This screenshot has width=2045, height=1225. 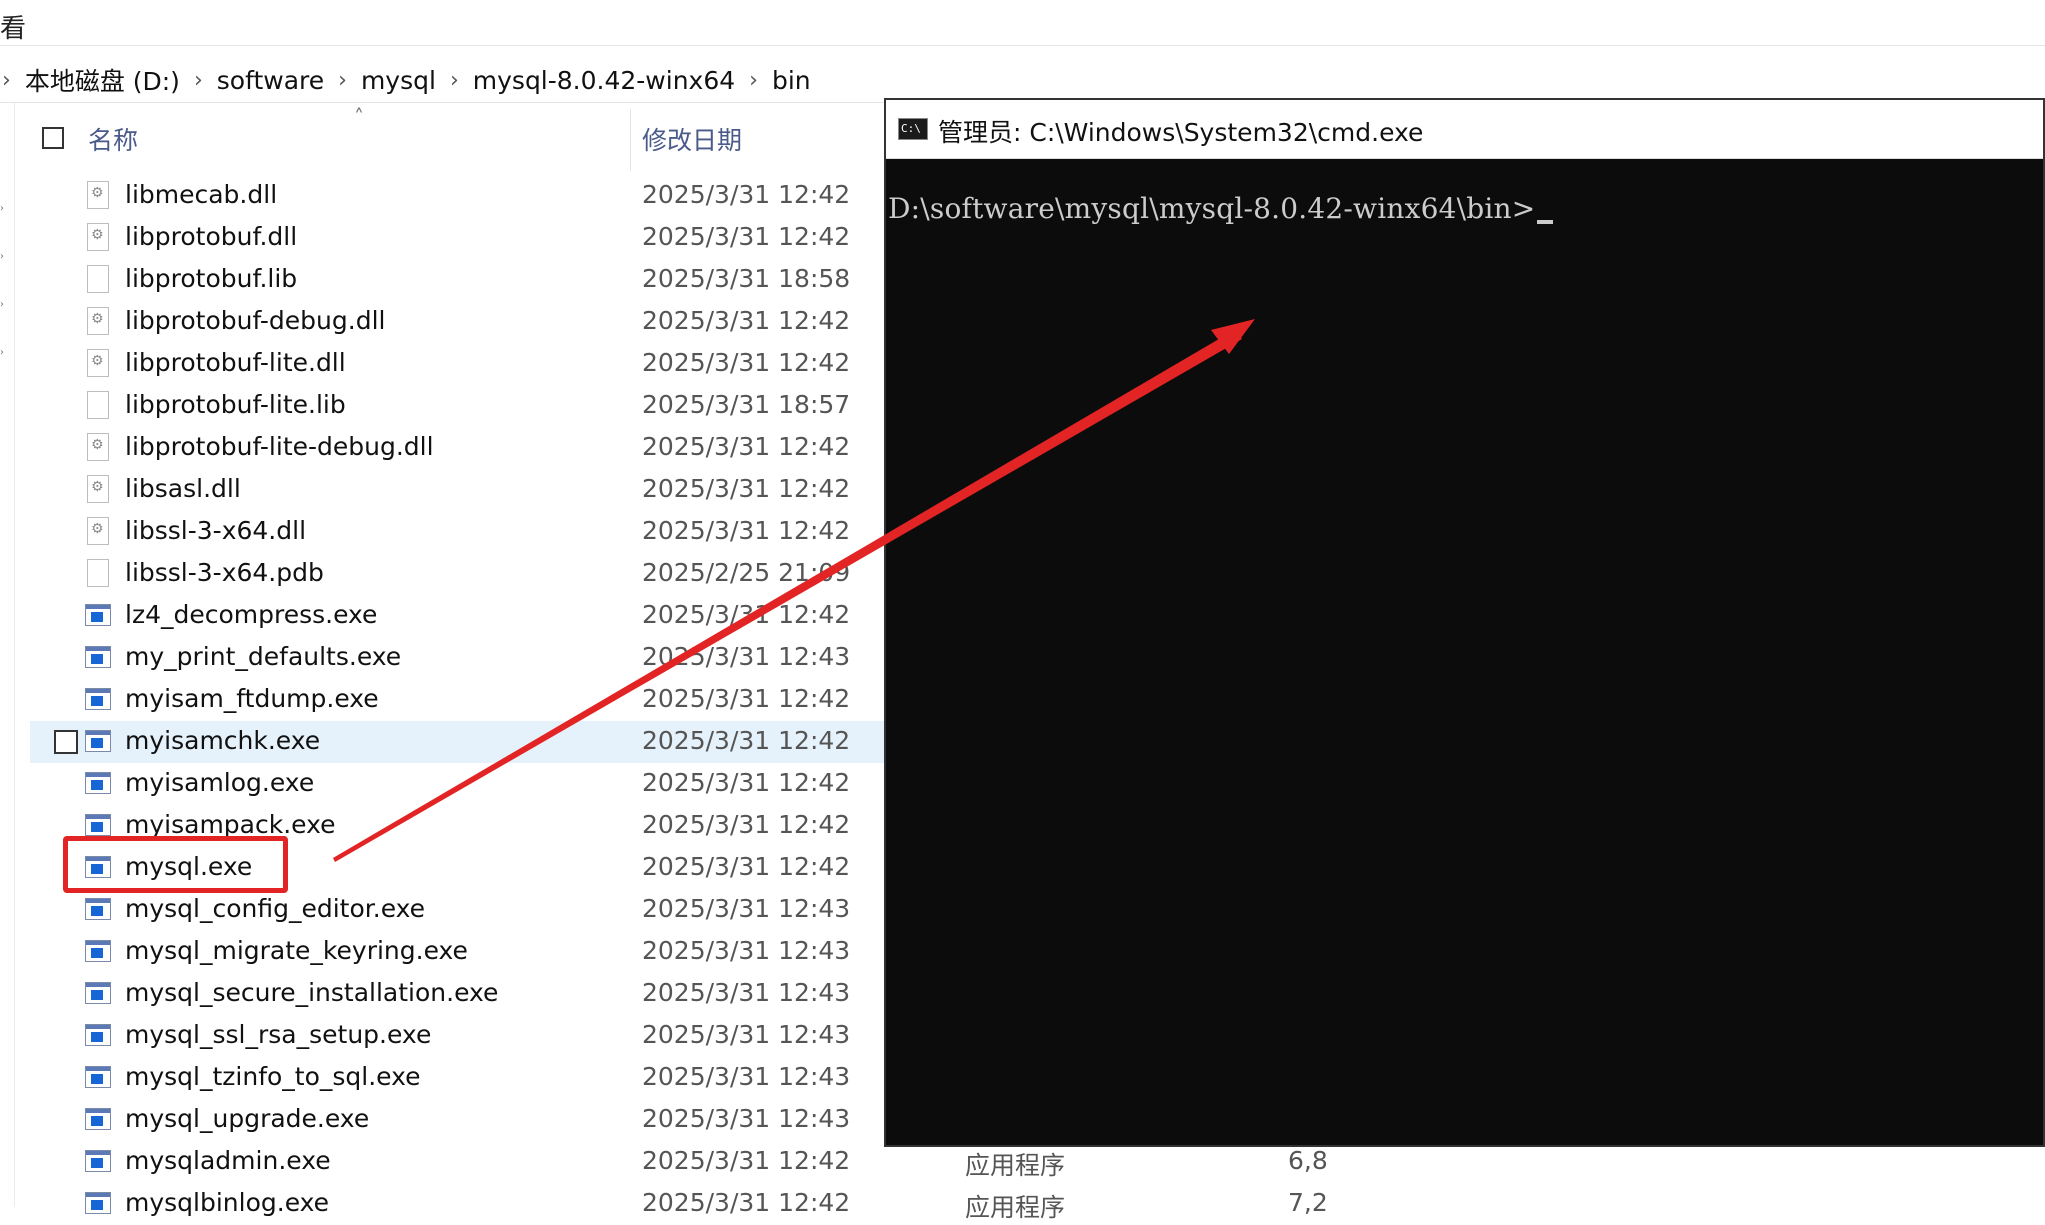 What do you see at coordinates (230, 824) in the screenshot?
I see `file-name: myisampack.exe` at bounding box center [230, 824].